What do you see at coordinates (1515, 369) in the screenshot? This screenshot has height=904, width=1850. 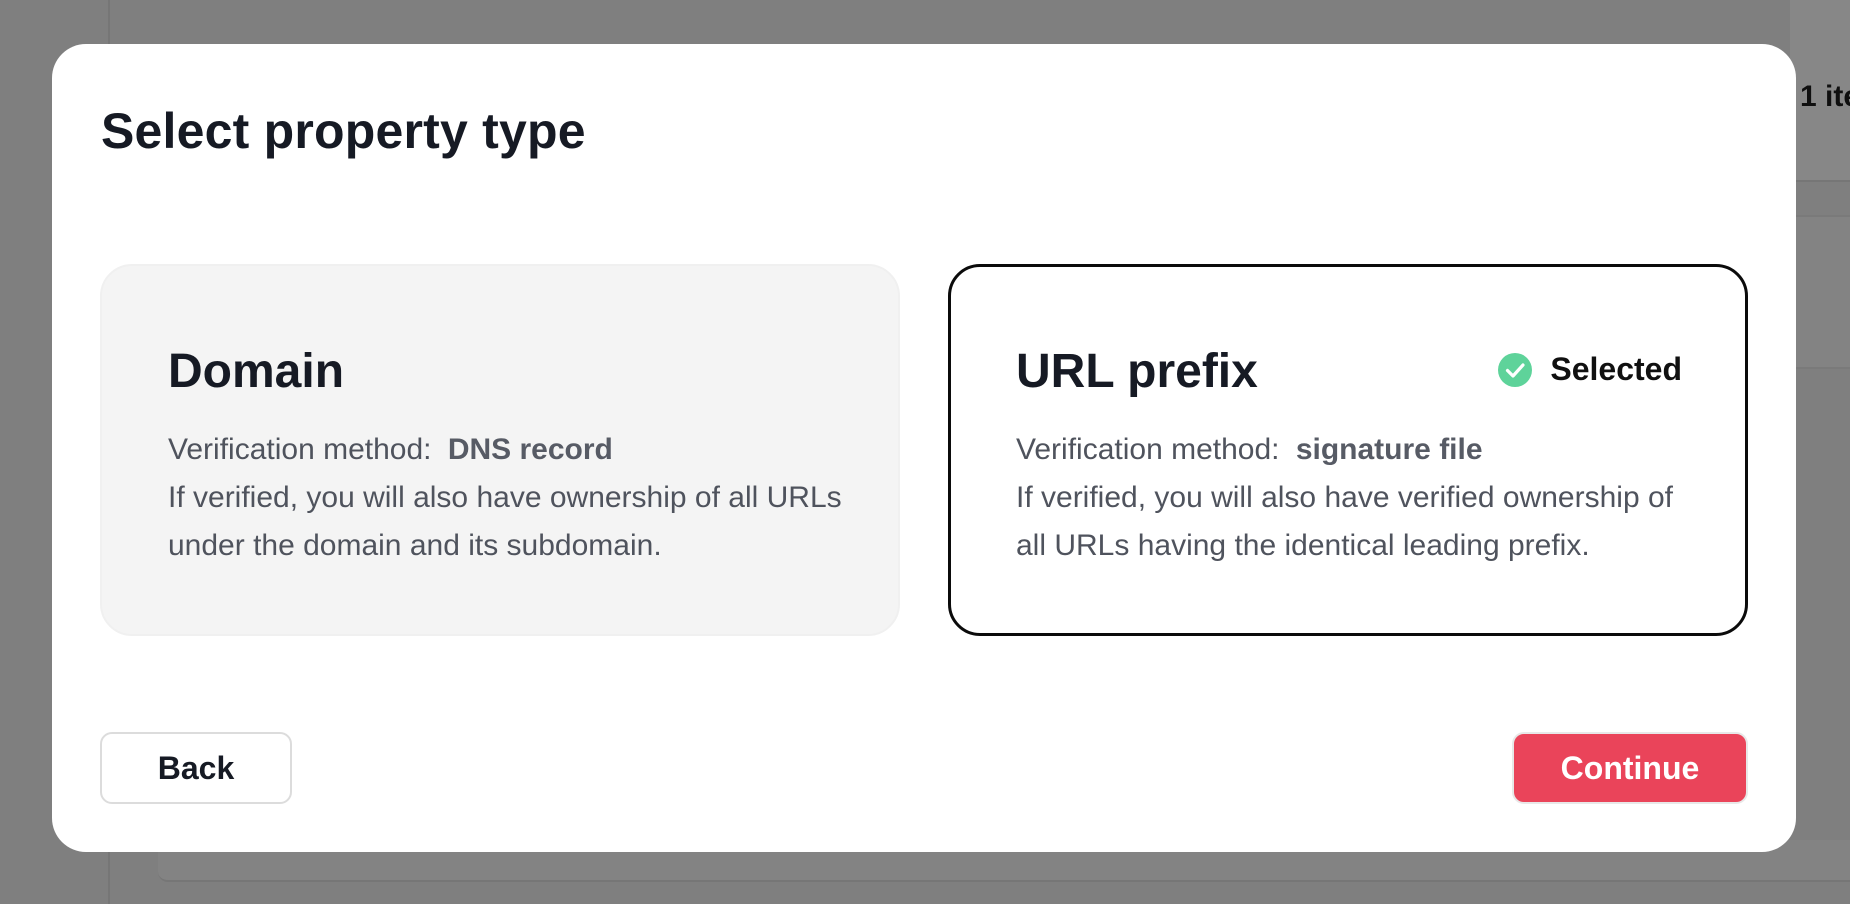 I see `check-circle-icon` at bounding box center [1515, 369].